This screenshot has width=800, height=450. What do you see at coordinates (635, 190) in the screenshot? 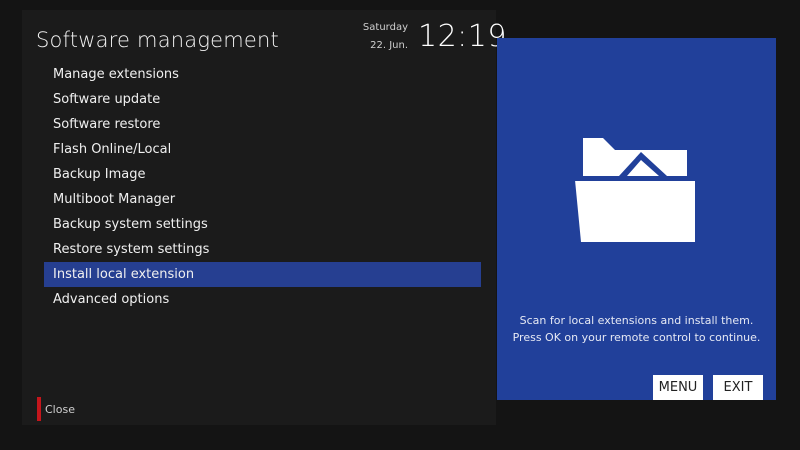
I see `folder-open-icon` at bounding box center [635, 190].